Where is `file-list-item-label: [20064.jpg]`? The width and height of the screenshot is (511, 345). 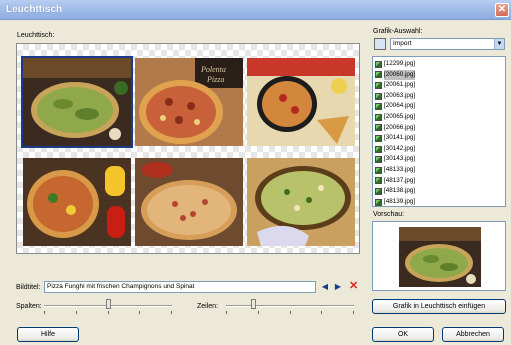 file-list-item-label: [20064.jpg] is located at coordinates (400, 106).